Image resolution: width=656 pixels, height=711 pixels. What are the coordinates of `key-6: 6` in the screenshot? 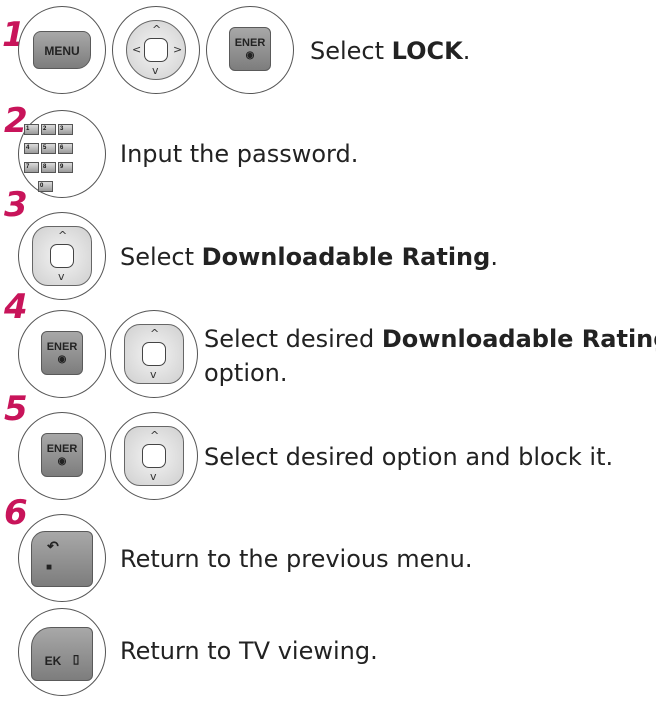 It's located at (65, 148).